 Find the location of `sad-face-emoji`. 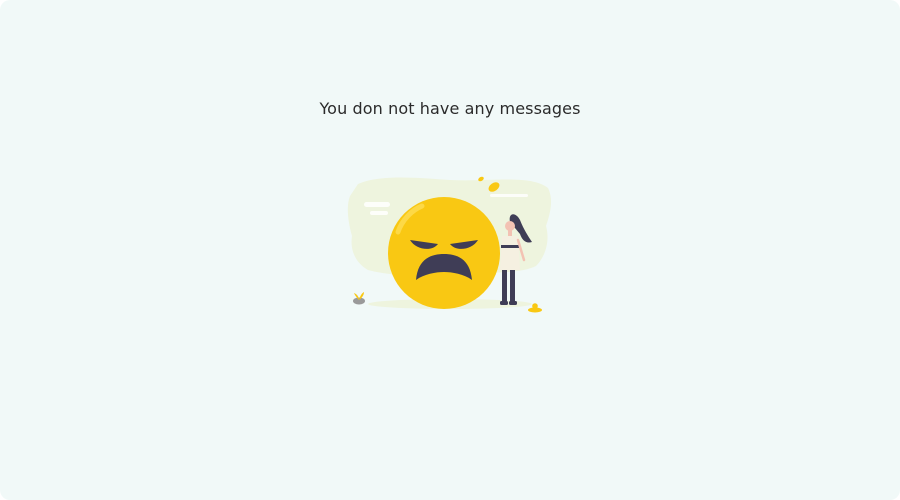

sad-face-emoji is located at coordinates (444, 253).